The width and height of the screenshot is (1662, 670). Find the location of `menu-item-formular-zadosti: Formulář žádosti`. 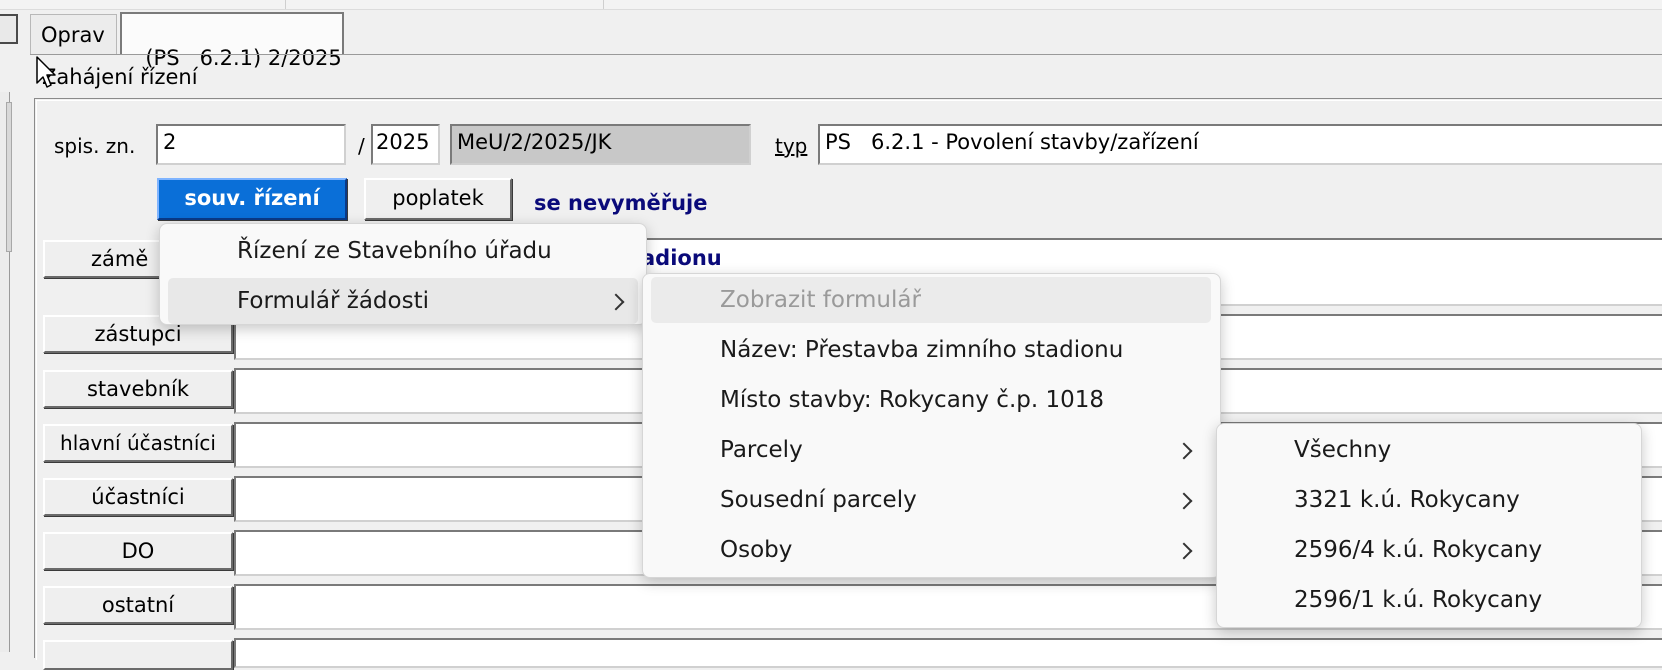

menu-item-formular-zadosti: Formulář žádosti is located at coordinates (403, 301).